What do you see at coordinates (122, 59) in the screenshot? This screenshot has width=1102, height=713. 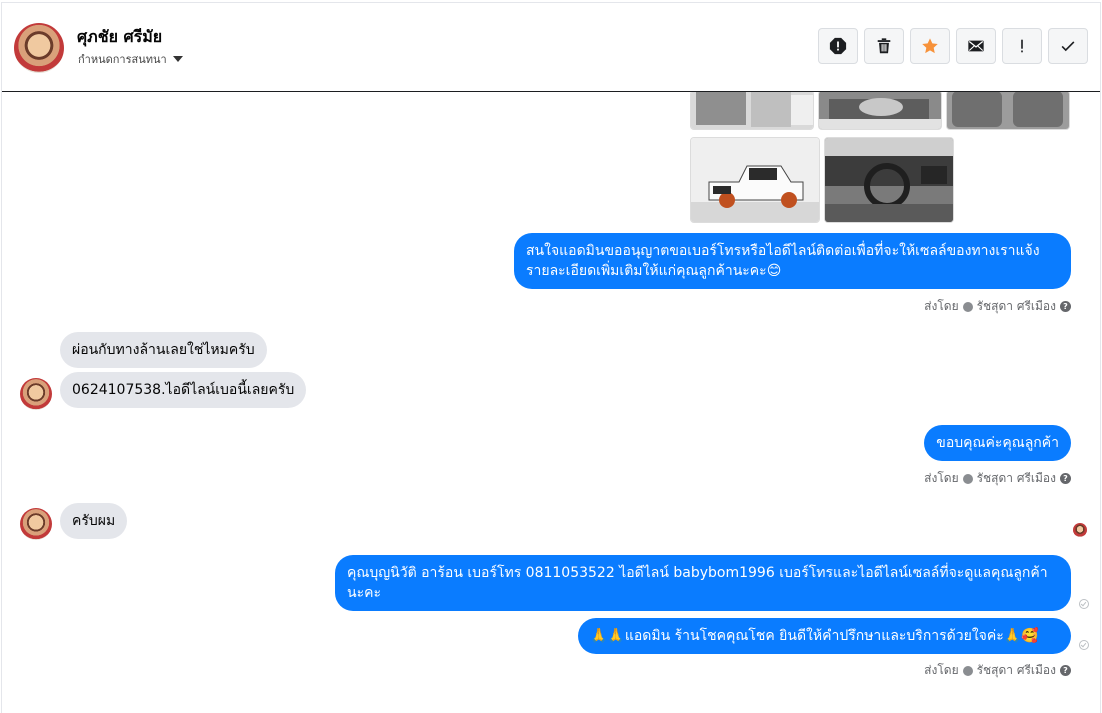 I see `conversation-settings-label: กำหนดการสนทนา` at bounding box center [122, 59].